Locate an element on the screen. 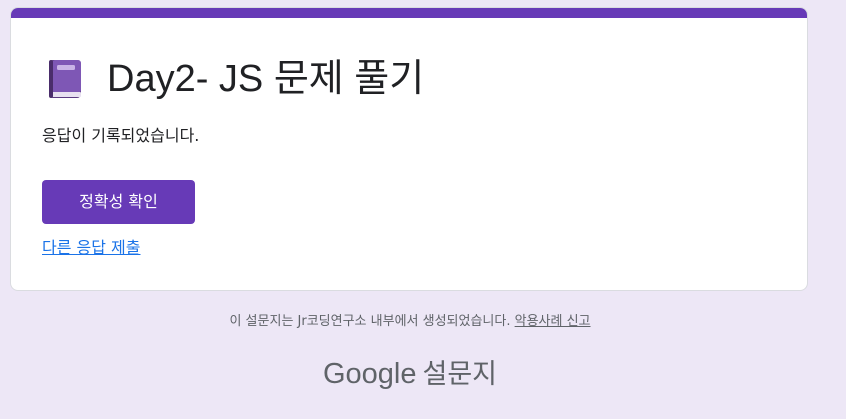  report-abuse-link: 악용사례 신고 is located at coordinates (553, 321).